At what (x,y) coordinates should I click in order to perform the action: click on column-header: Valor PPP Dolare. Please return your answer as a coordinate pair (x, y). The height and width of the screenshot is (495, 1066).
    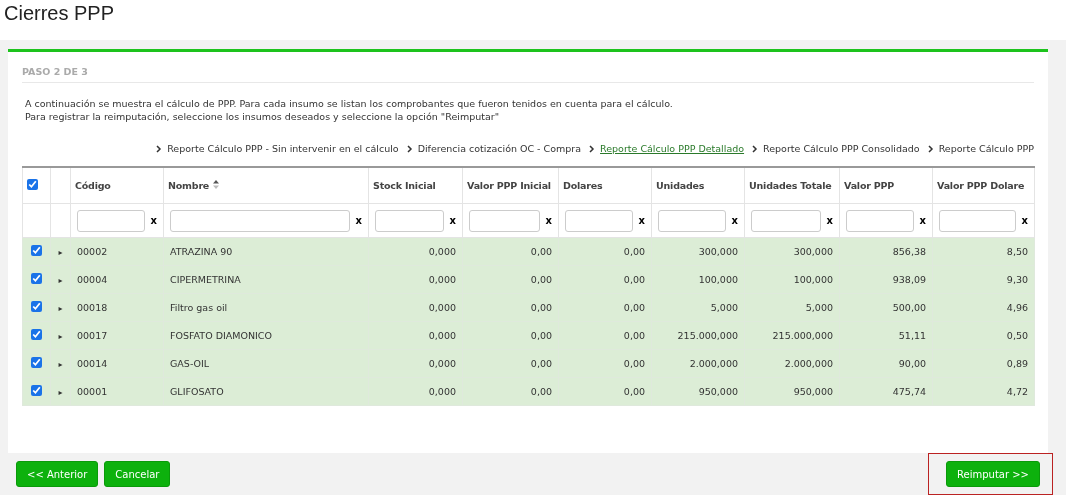
    Looking at the image, I should click on (983, 185).